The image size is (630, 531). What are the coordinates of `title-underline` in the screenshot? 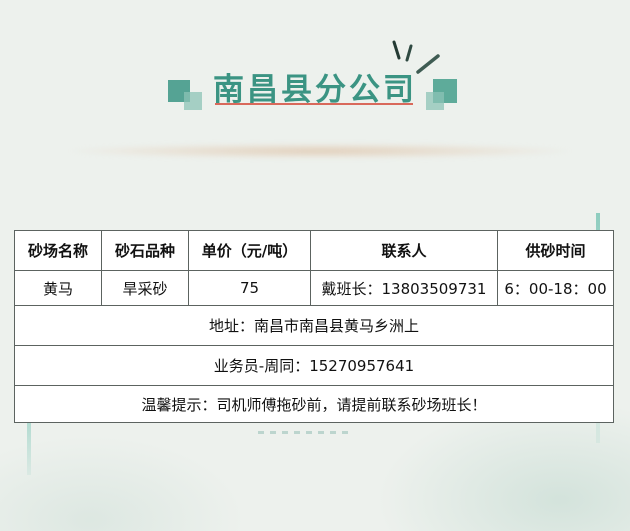 It's located at (314, 104).